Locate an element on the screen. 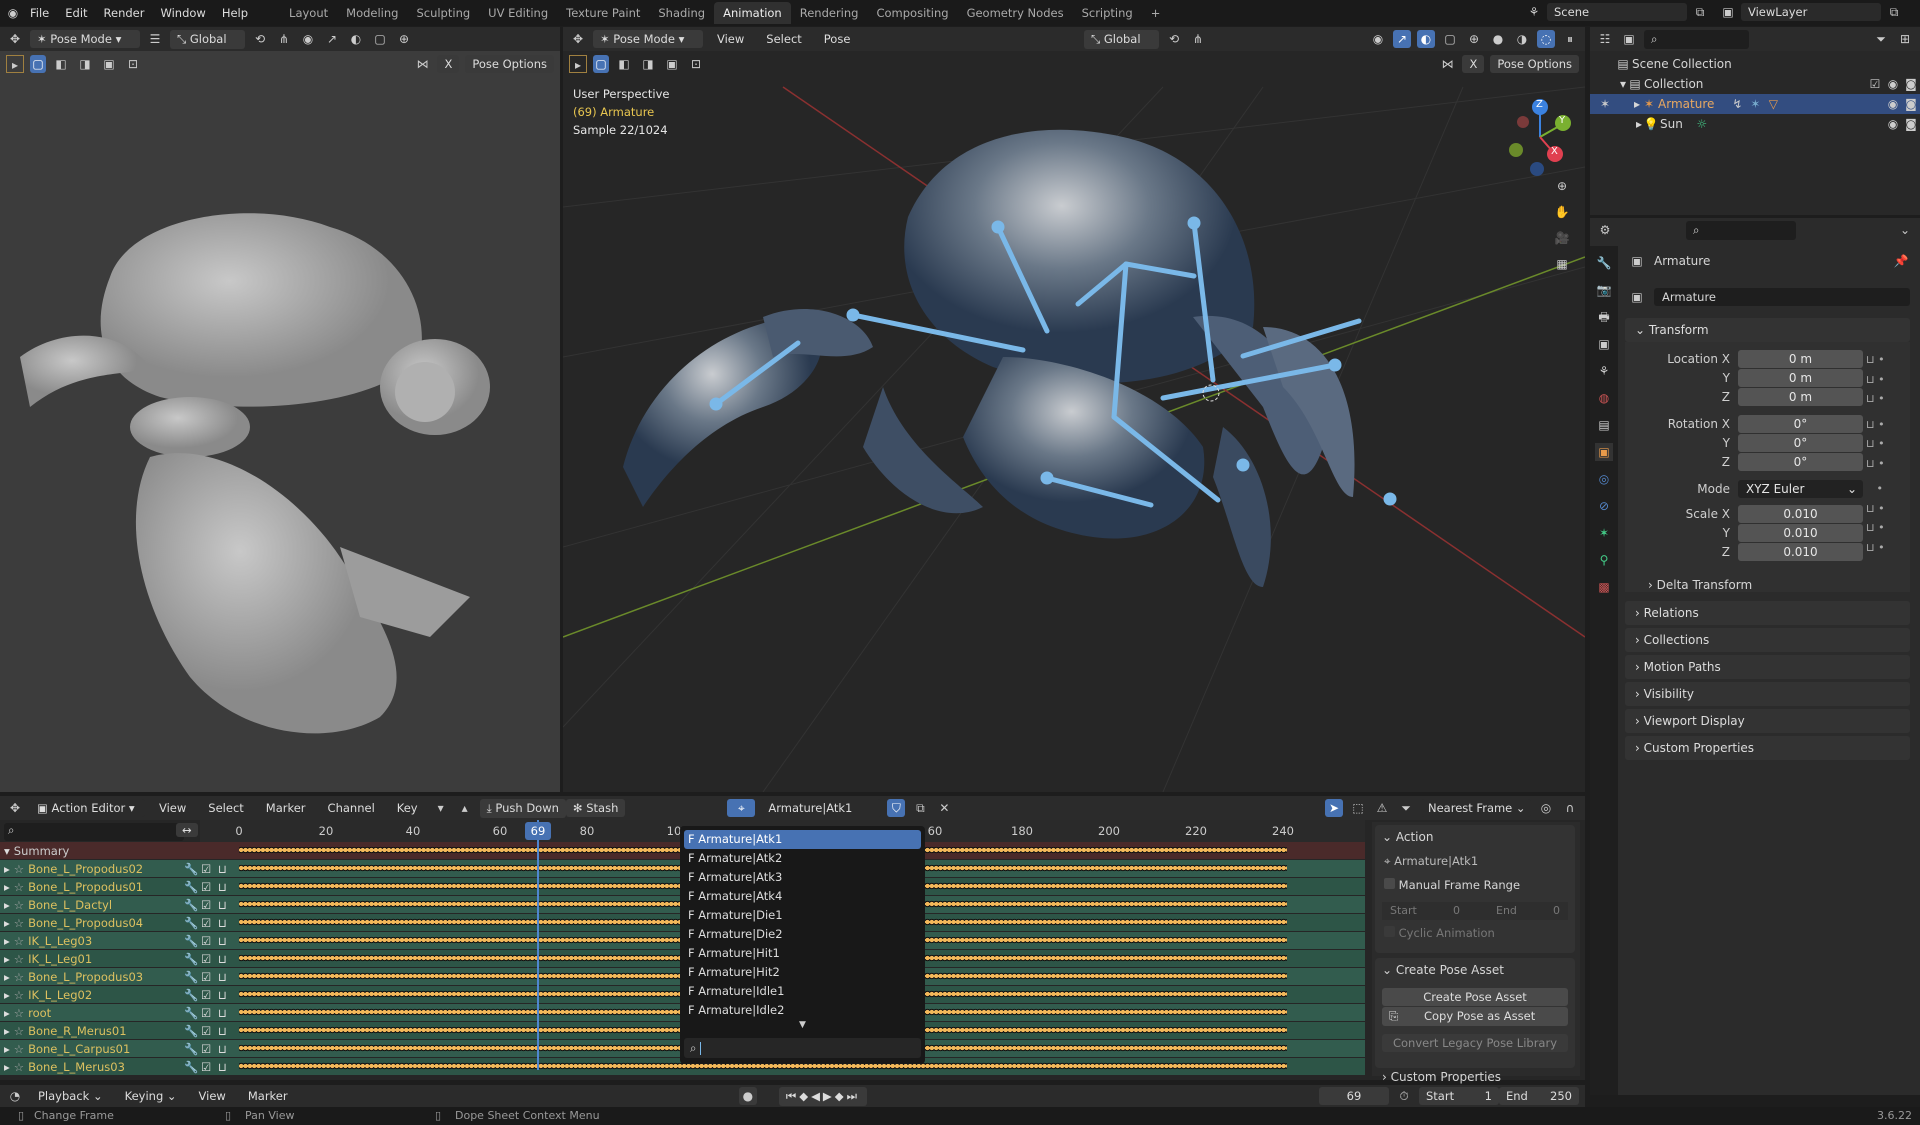 This screenshot has width=1920, height=1125. tab-geometry-nodes: Geometry Nodes is located at coordinates (1015, 13).